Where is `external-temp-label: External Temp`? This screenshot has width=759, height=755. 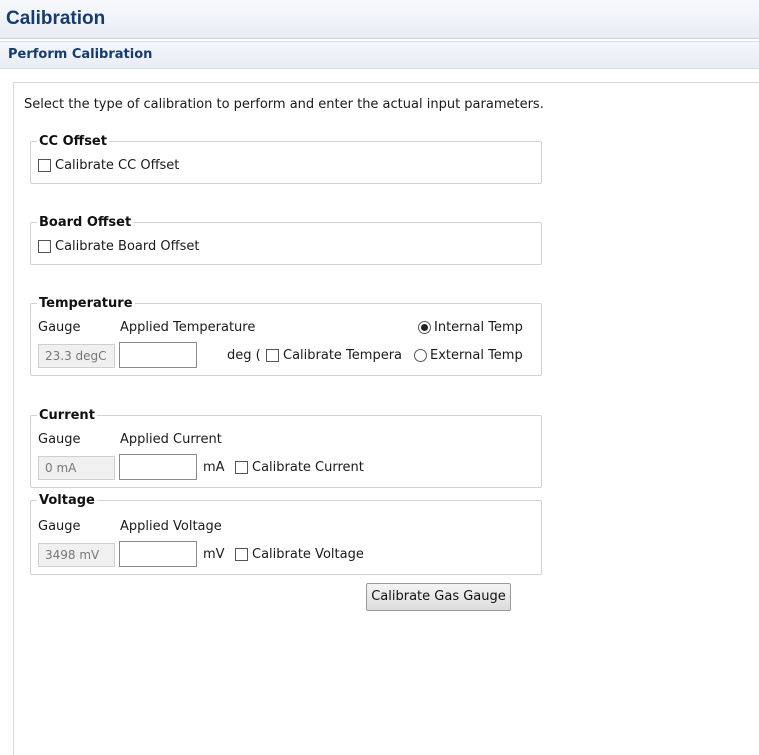 external-temp-label: External Temp is located at coordinates (476, 355).